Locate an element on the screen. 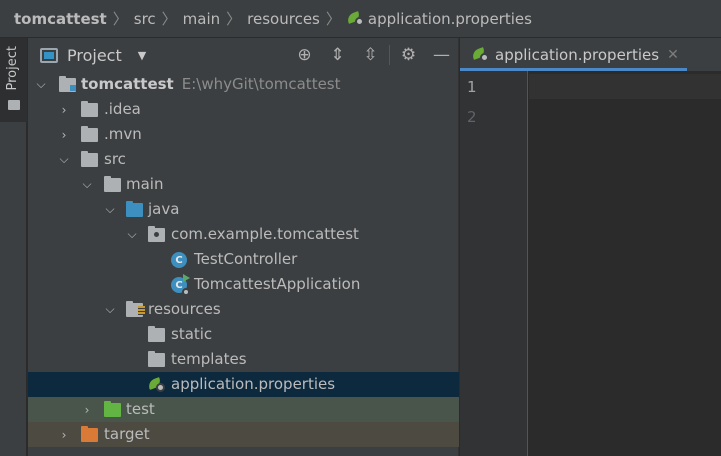 The width and height of the screenshot is (721, 456). project-view-icon is located at coordinates (49, 55).